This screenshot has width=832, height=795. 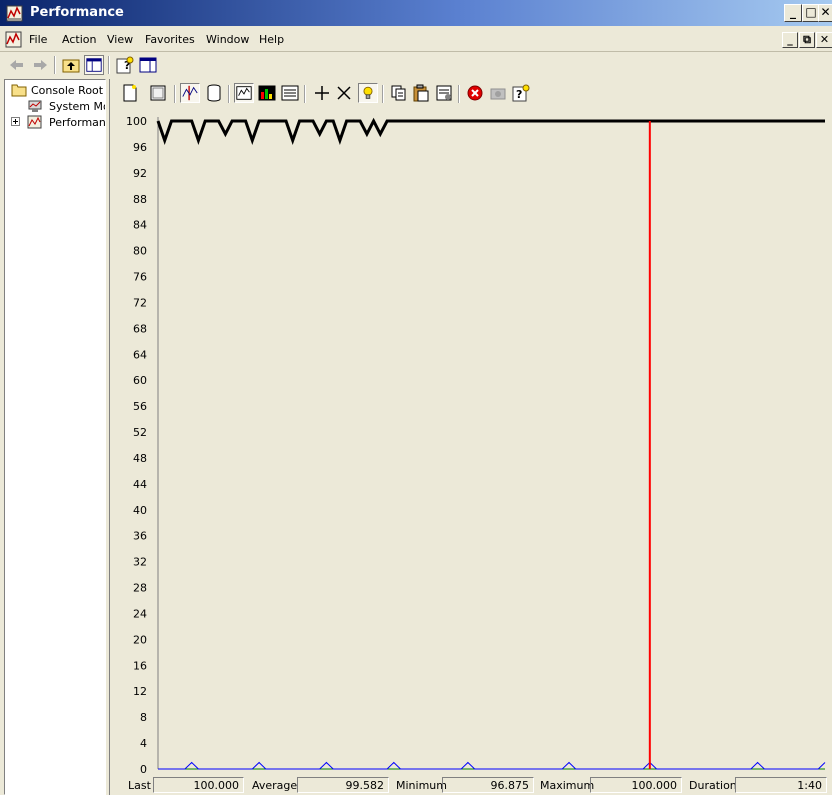 I want to click on y-tick-label: 68, so click(x=140, y=328).